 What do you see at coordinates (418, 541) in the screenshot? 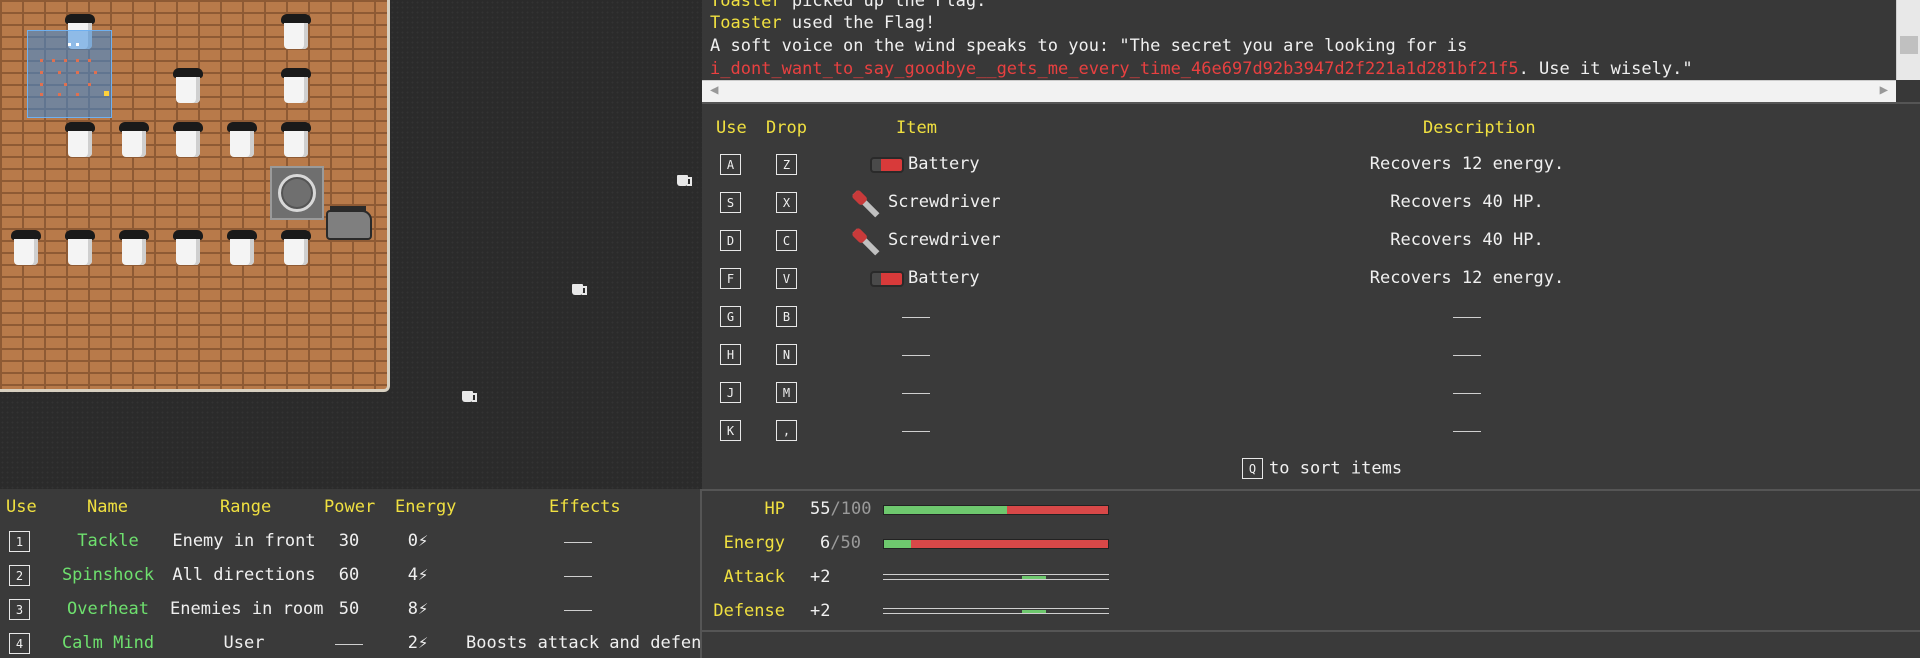
I see `skill-energy: 0⚡` at bounding box center [418, 541].